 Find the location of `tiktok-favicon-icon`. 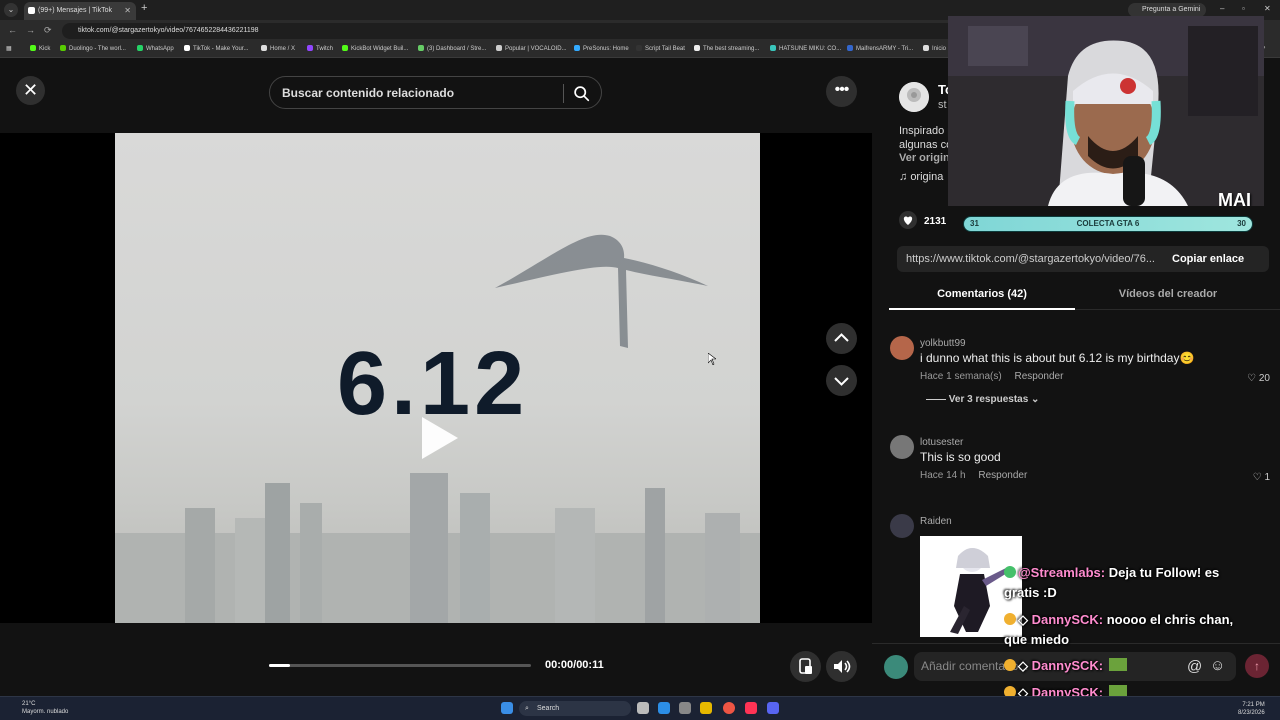

tiktok-favicon-icon is located at coordinates (31, 10).